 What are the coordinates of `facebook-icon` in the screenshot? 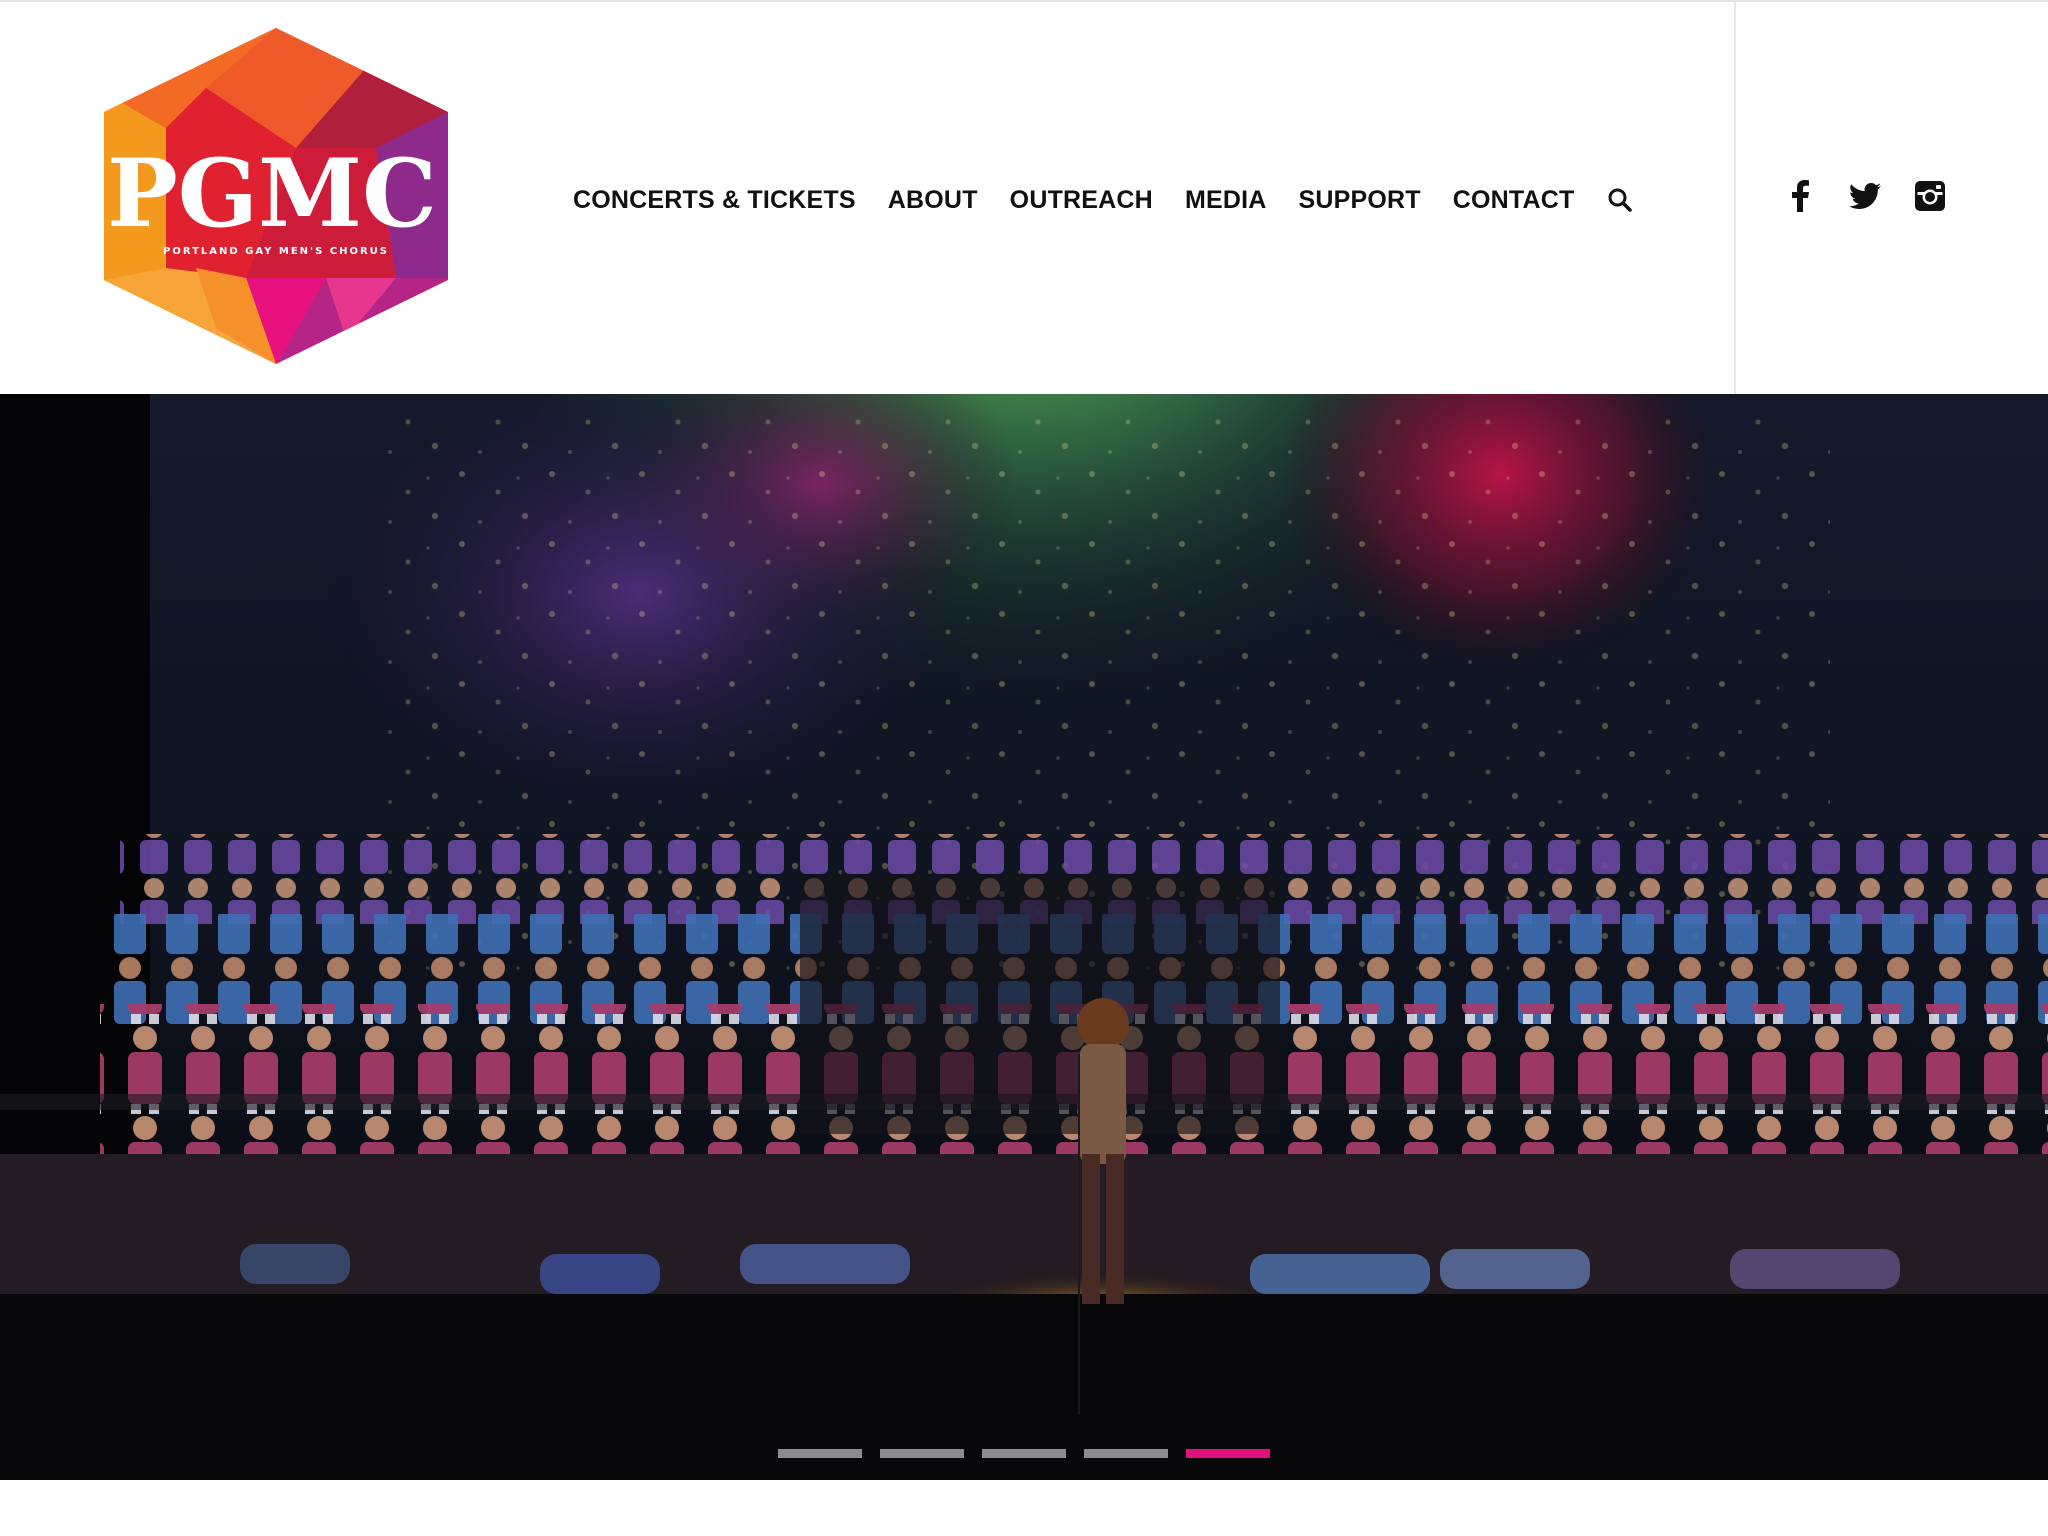 It's located at (1800, 196).